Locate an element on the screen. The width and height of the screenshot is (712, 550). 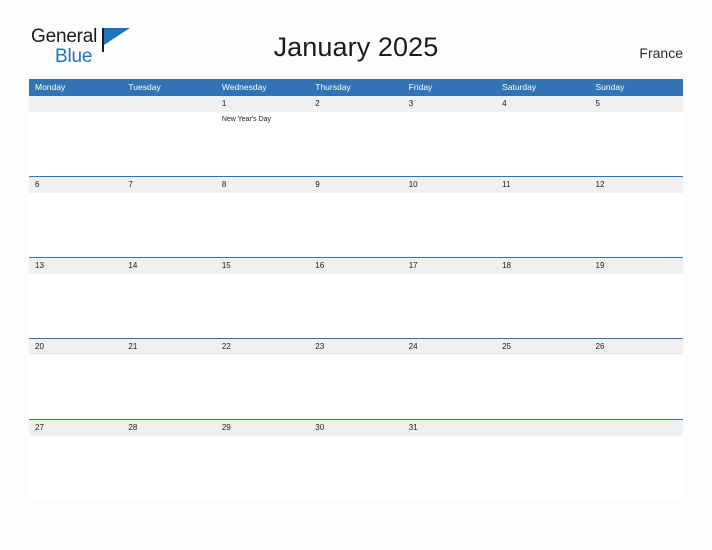
day-number: 10 is located at coordinates (449, 185).